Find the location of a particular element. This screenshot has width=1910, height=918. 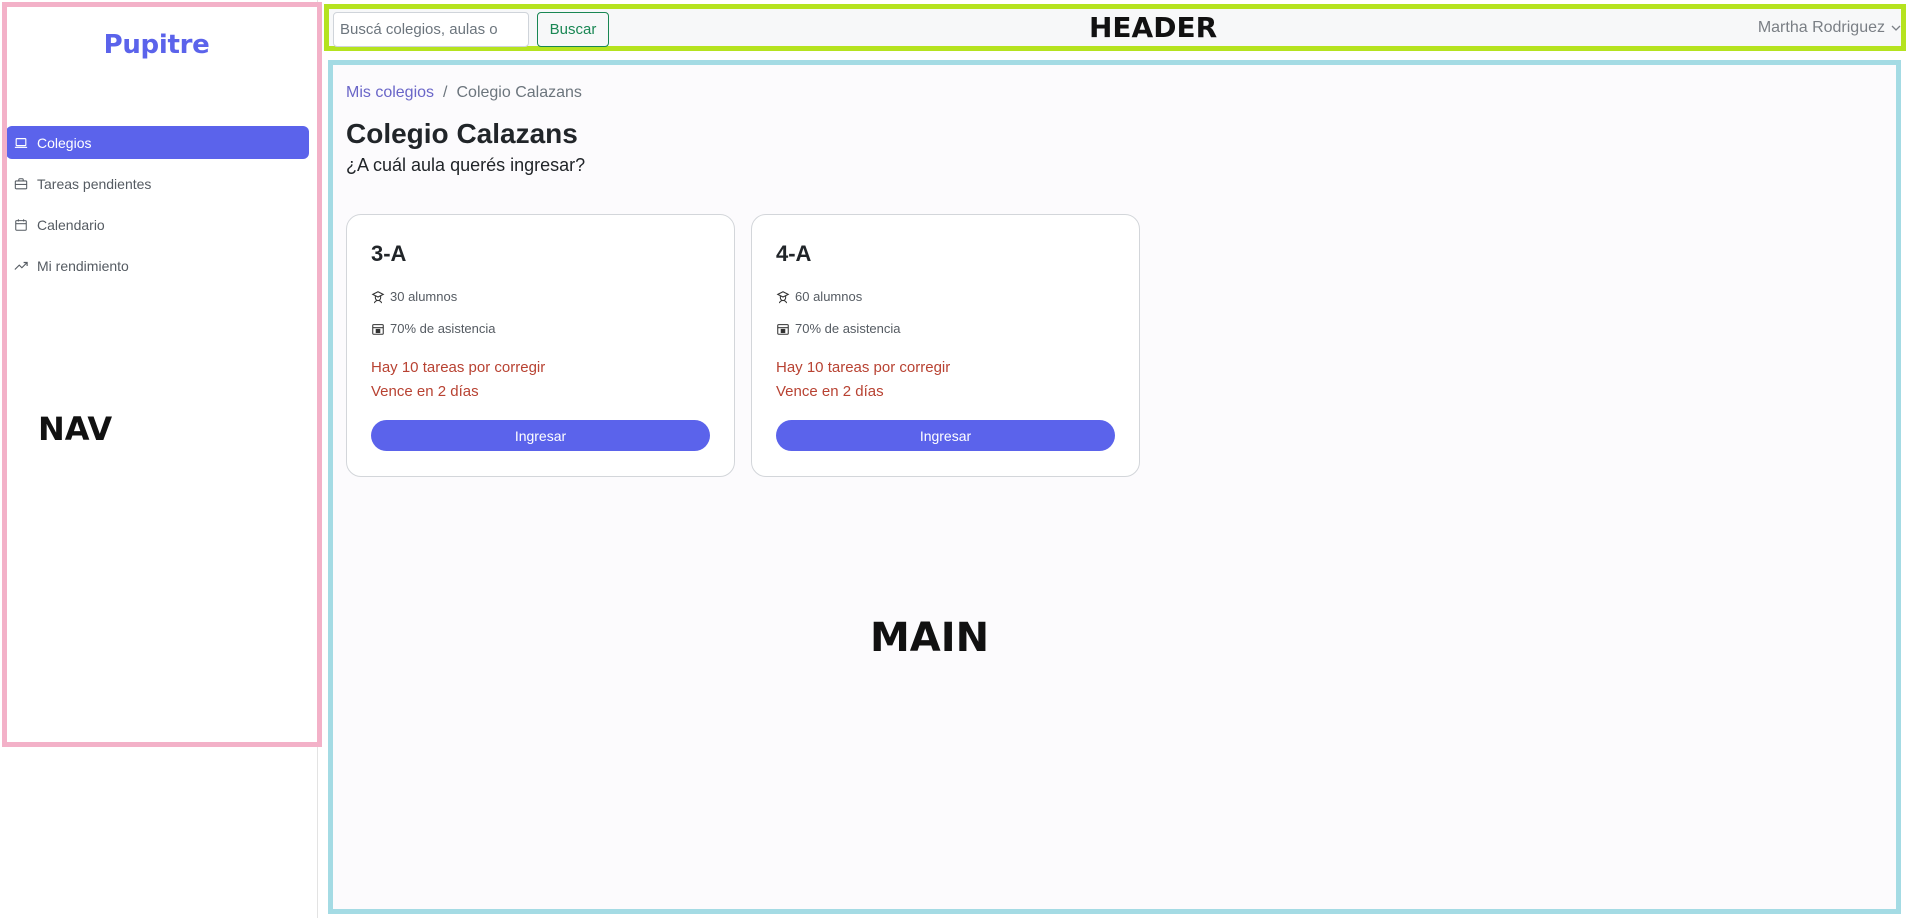

classroom-students: 30 alumnos is located at coordinates (414, 296).